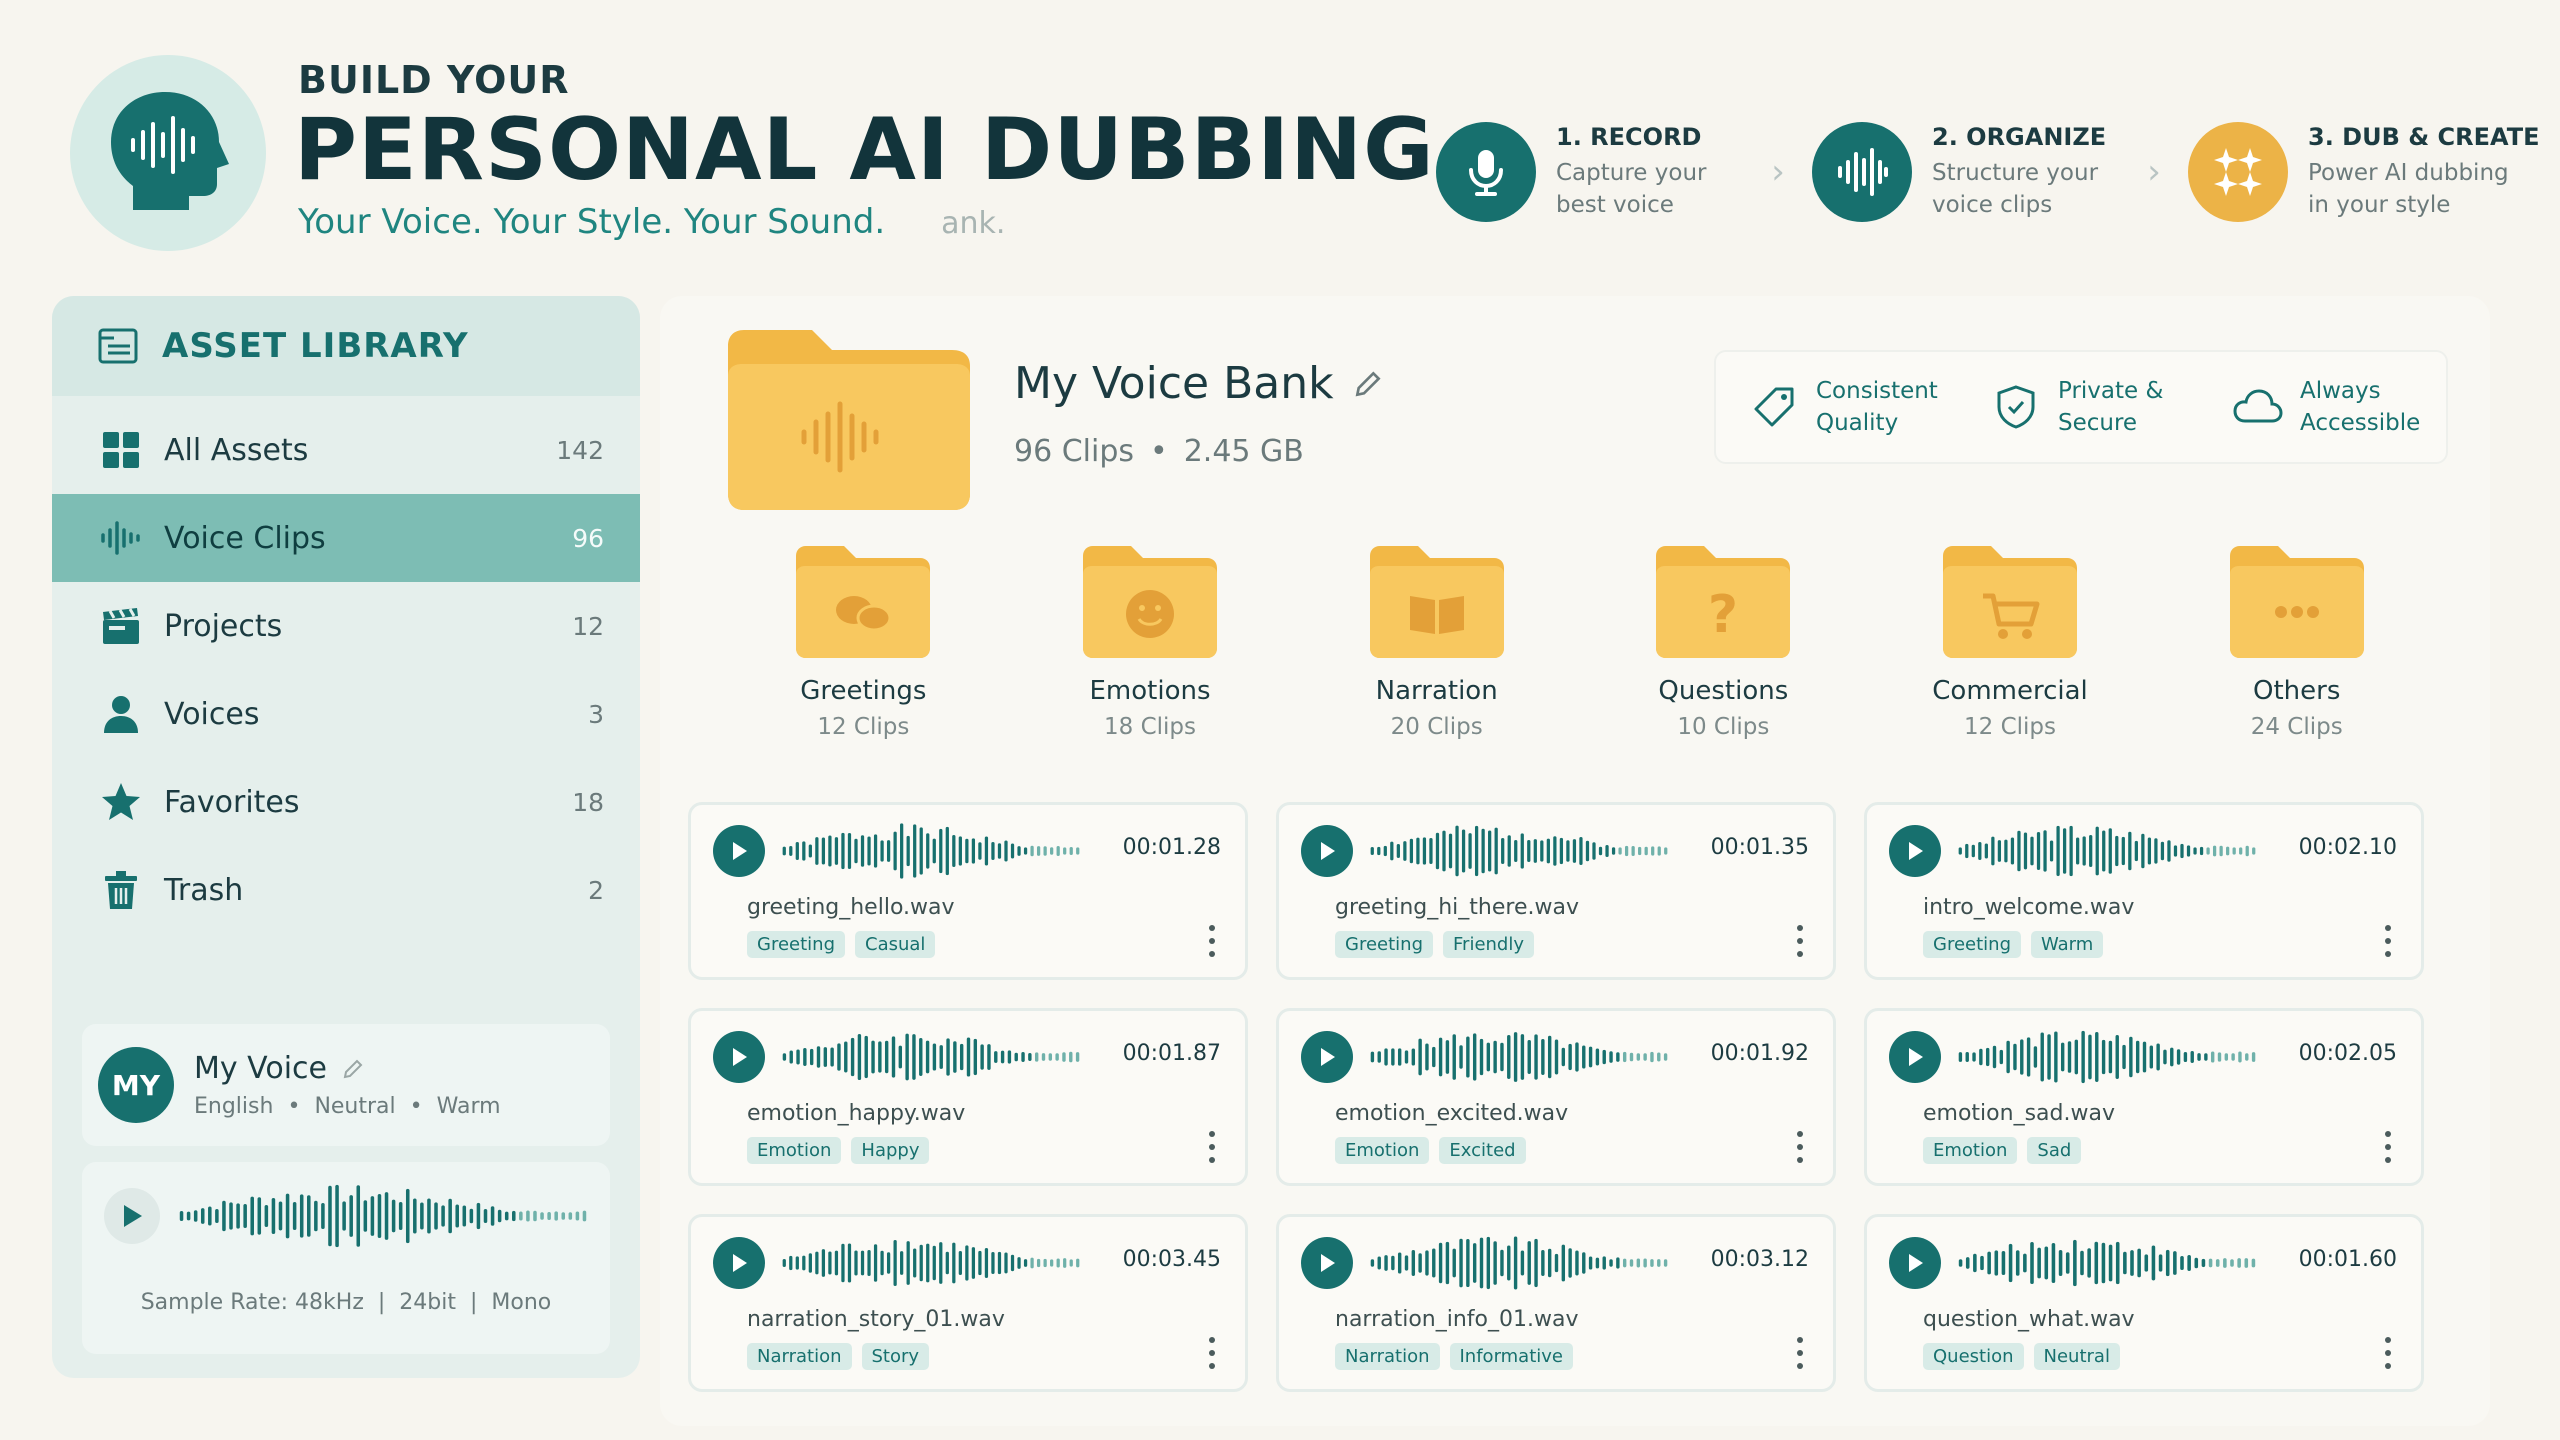 The width and height of the screenshot is (2560, 1440). I want to click on category-commercial: Commercial 12 Clips, so click(2010, 642).